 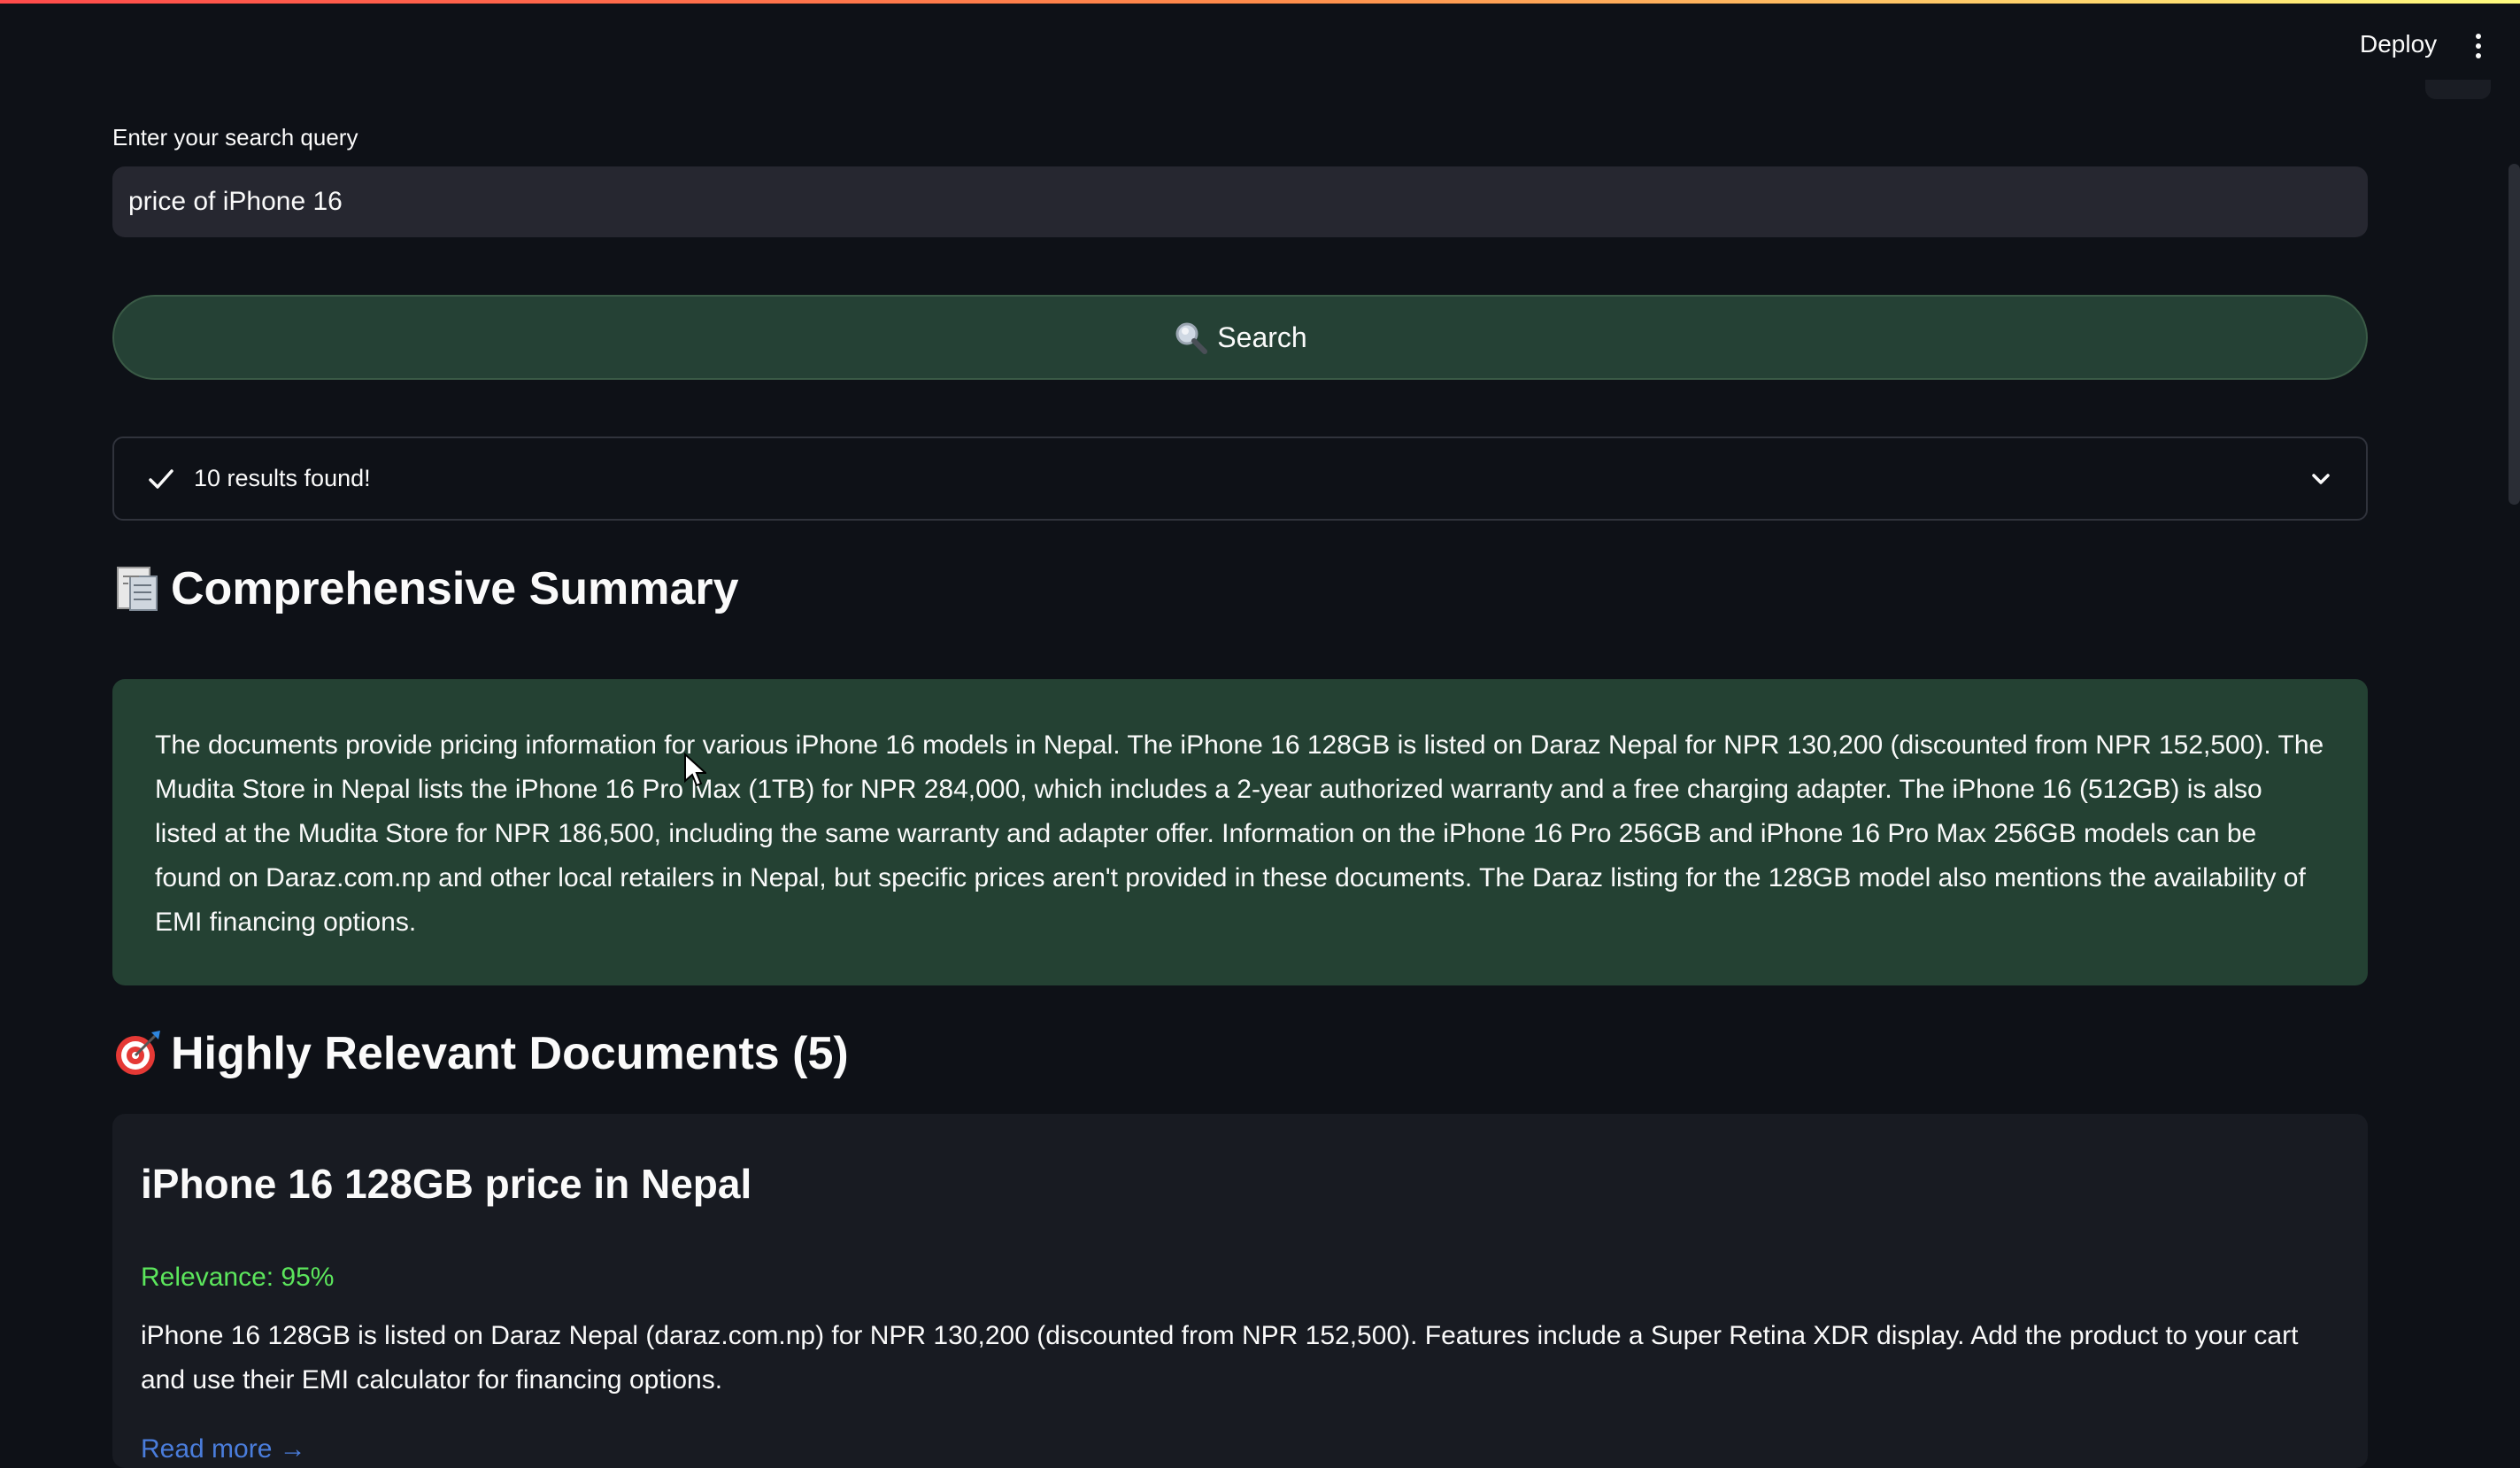 I want to click on document-emoji-icon, so click(x=137, y=589).